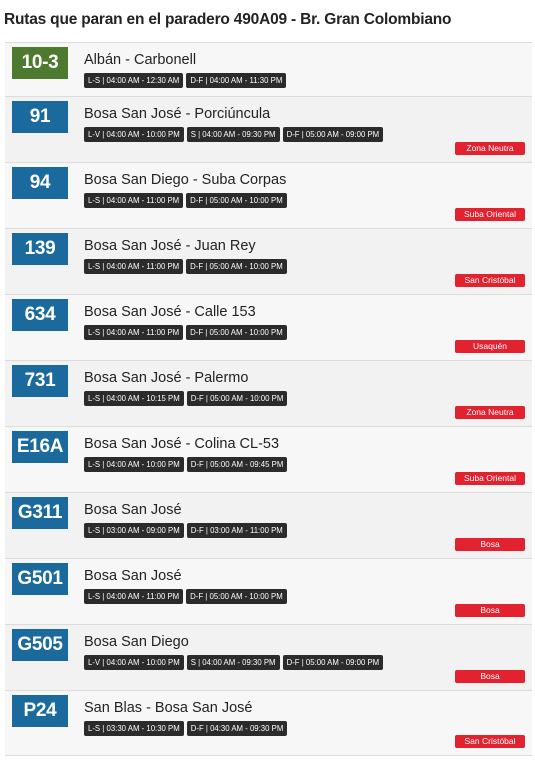 The height and width of the screenshot is (775, 535). What do you see at coordinates (177, 114) in the screenshot?
I see `route-name: Bosa San José - Porciúncula` at bounding box center [177, 114].